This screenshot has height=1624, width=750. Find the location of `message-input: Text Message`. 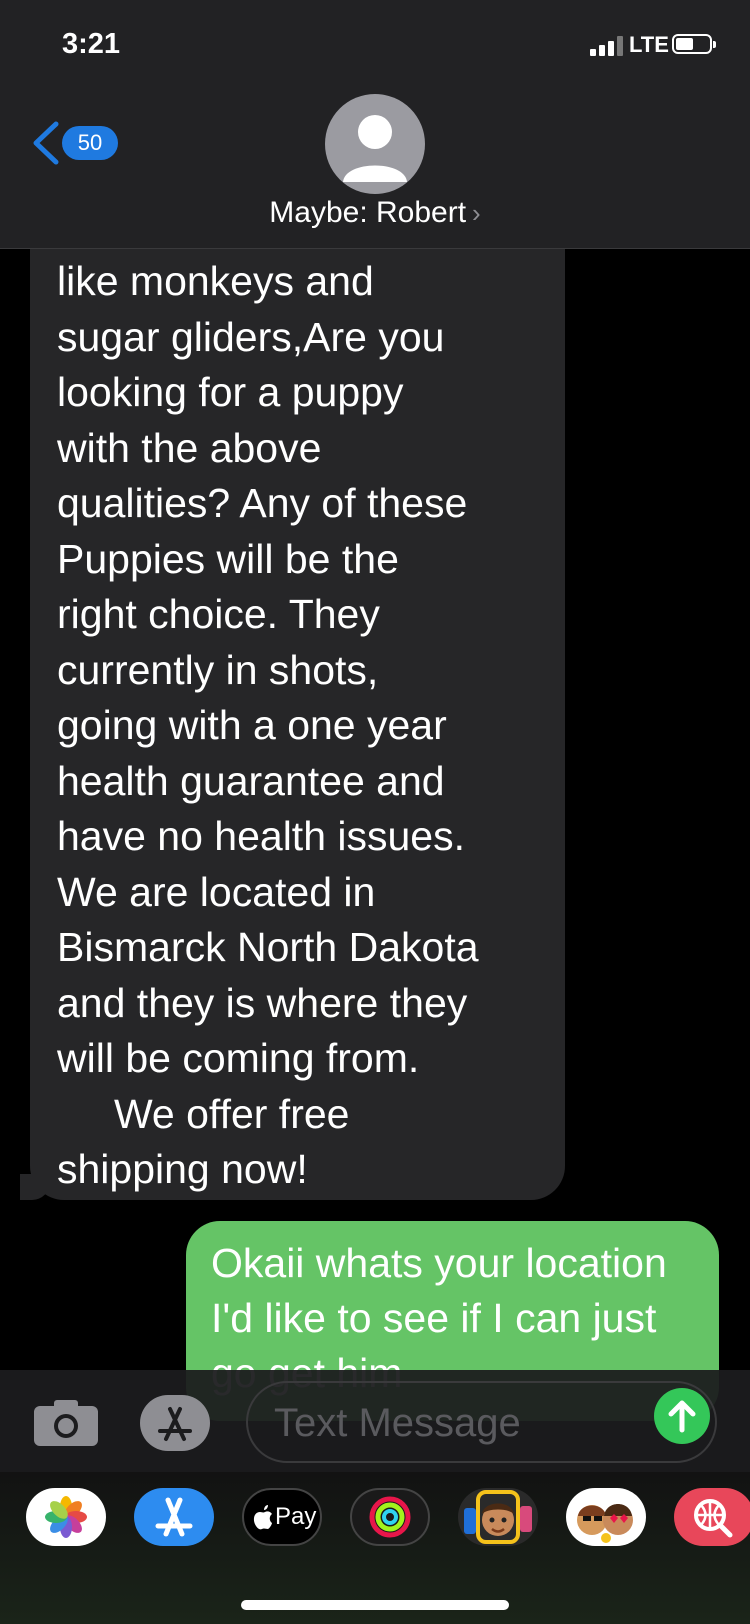

message-input: Text Message is located at coordinates (481, 1422).